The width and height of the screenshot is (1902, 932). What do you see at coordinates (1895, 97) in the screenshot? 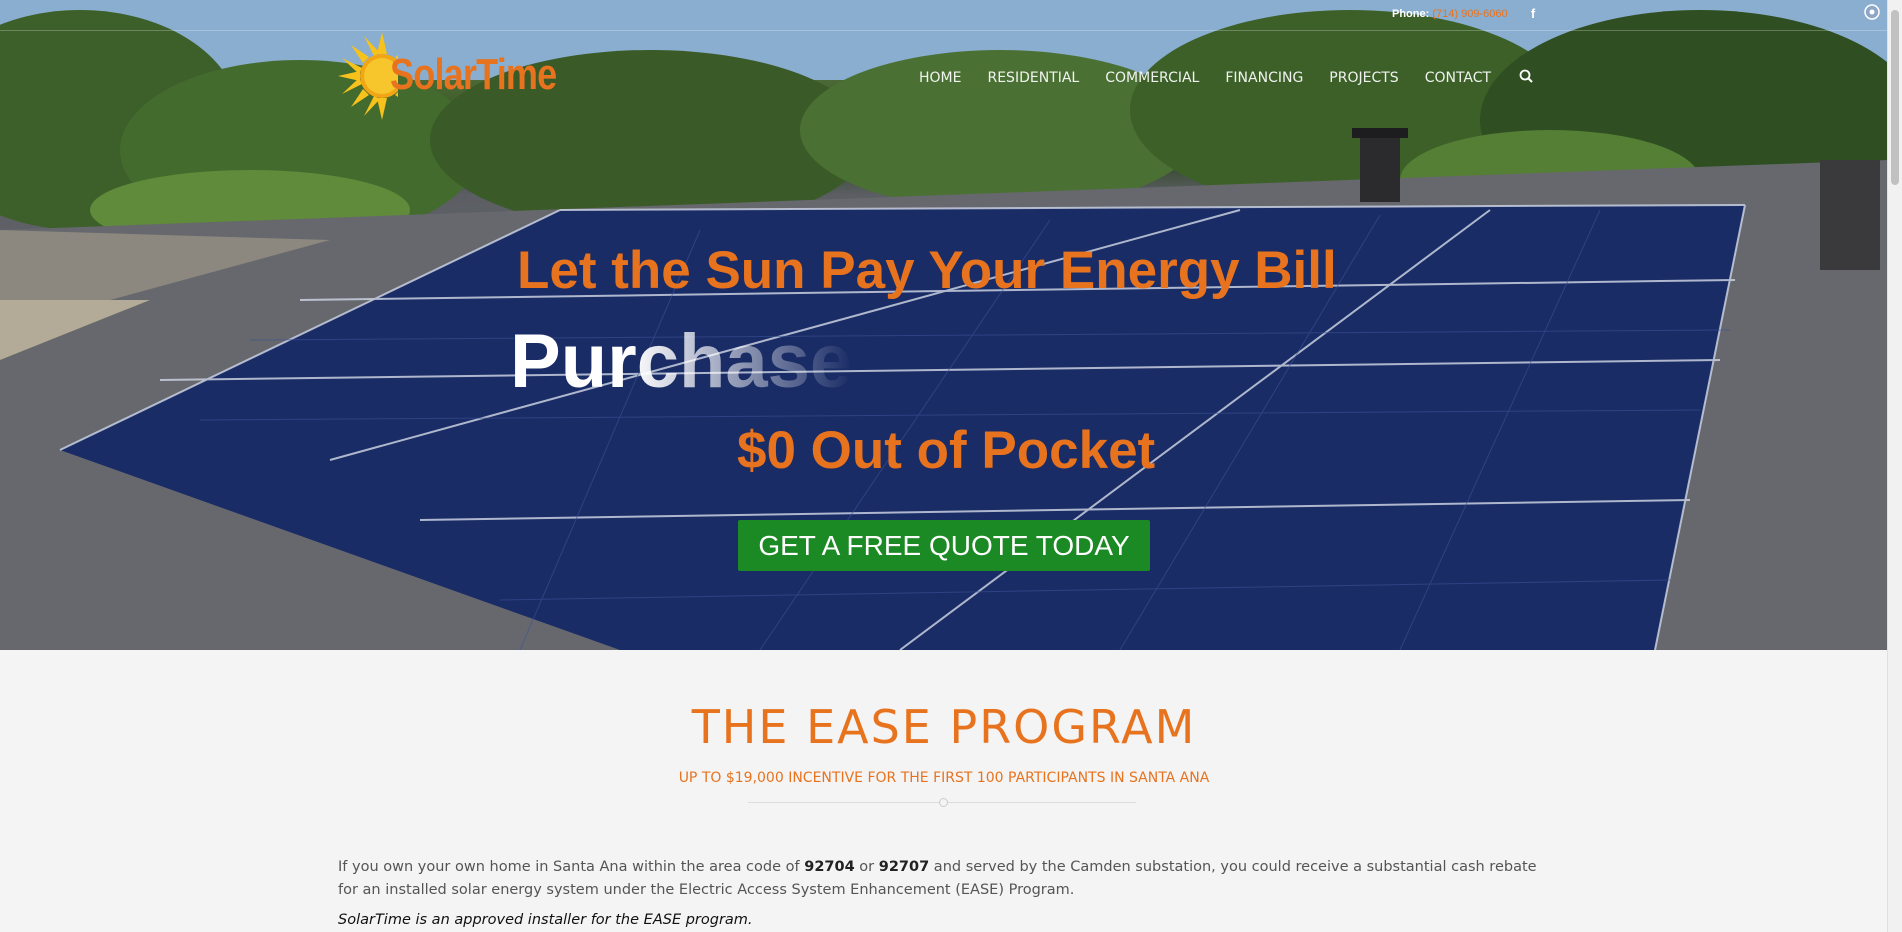
I see `scrollbar-thumb` at bounding box center [1895, 97].